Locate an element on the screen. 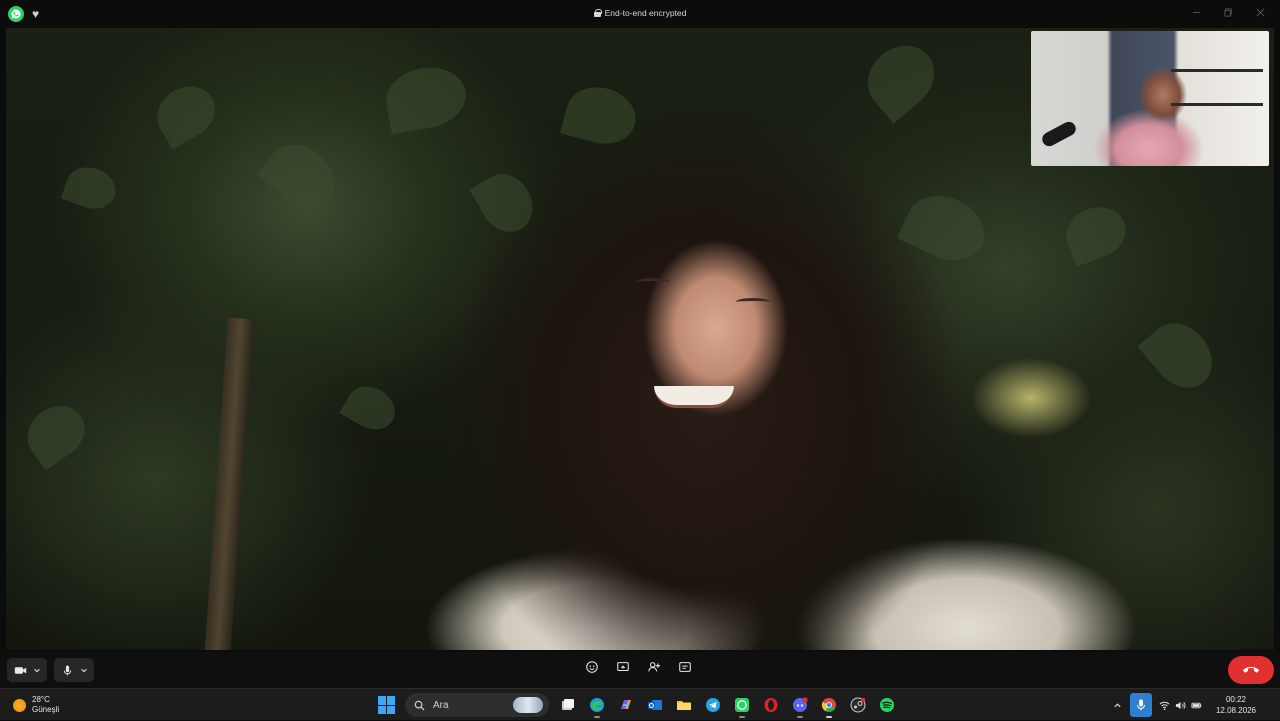  encryption-notice: End-to-end encrypted is located at coordinates (640, 13).